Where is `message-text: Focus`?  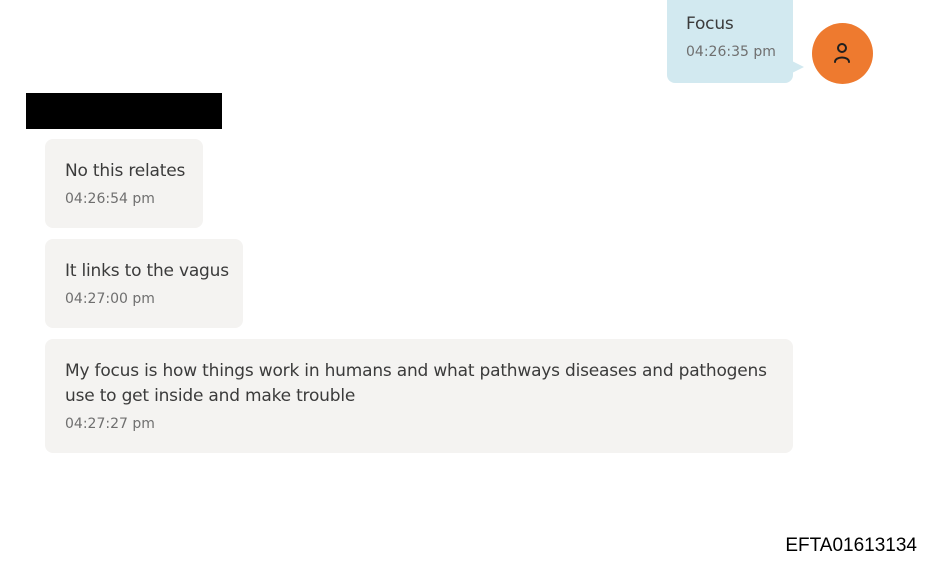 message-text: Focus is located at coordinates (710, 24).